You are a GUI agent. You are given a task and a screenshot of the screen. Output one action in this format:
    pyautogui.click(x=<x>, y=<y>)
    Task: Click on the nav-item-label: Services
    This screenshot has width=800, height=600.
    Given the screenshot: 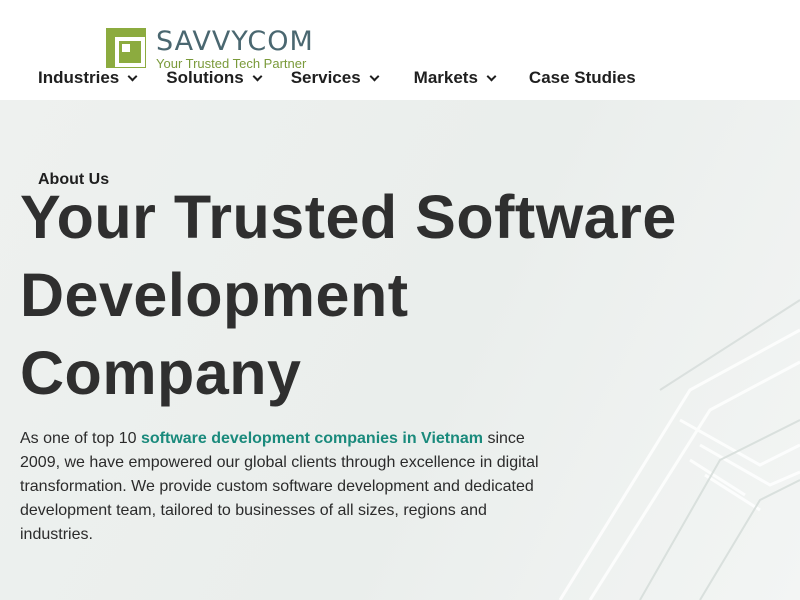 What is the action you would take?
    pyautogui.click(x=325, y=77)
    